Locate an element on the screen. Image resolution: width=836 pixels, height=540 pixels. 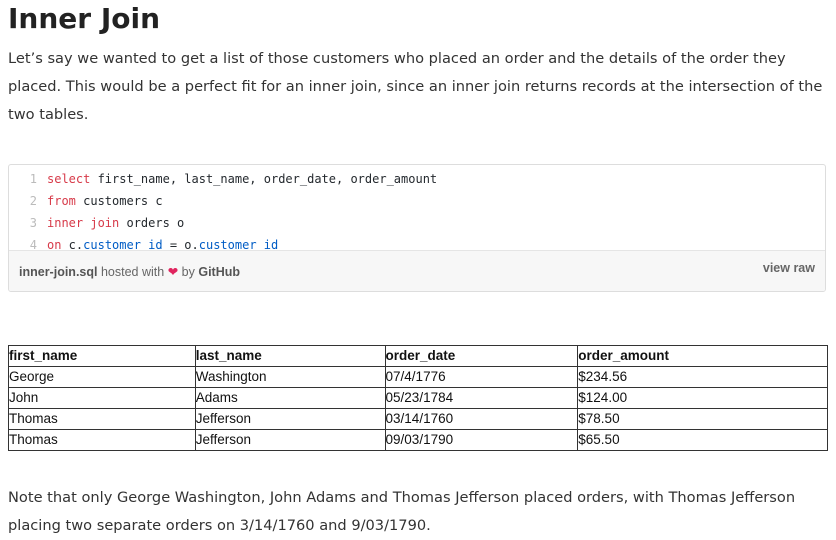
code-line: 3 inner join orders o is located at coordinates (417, 223).